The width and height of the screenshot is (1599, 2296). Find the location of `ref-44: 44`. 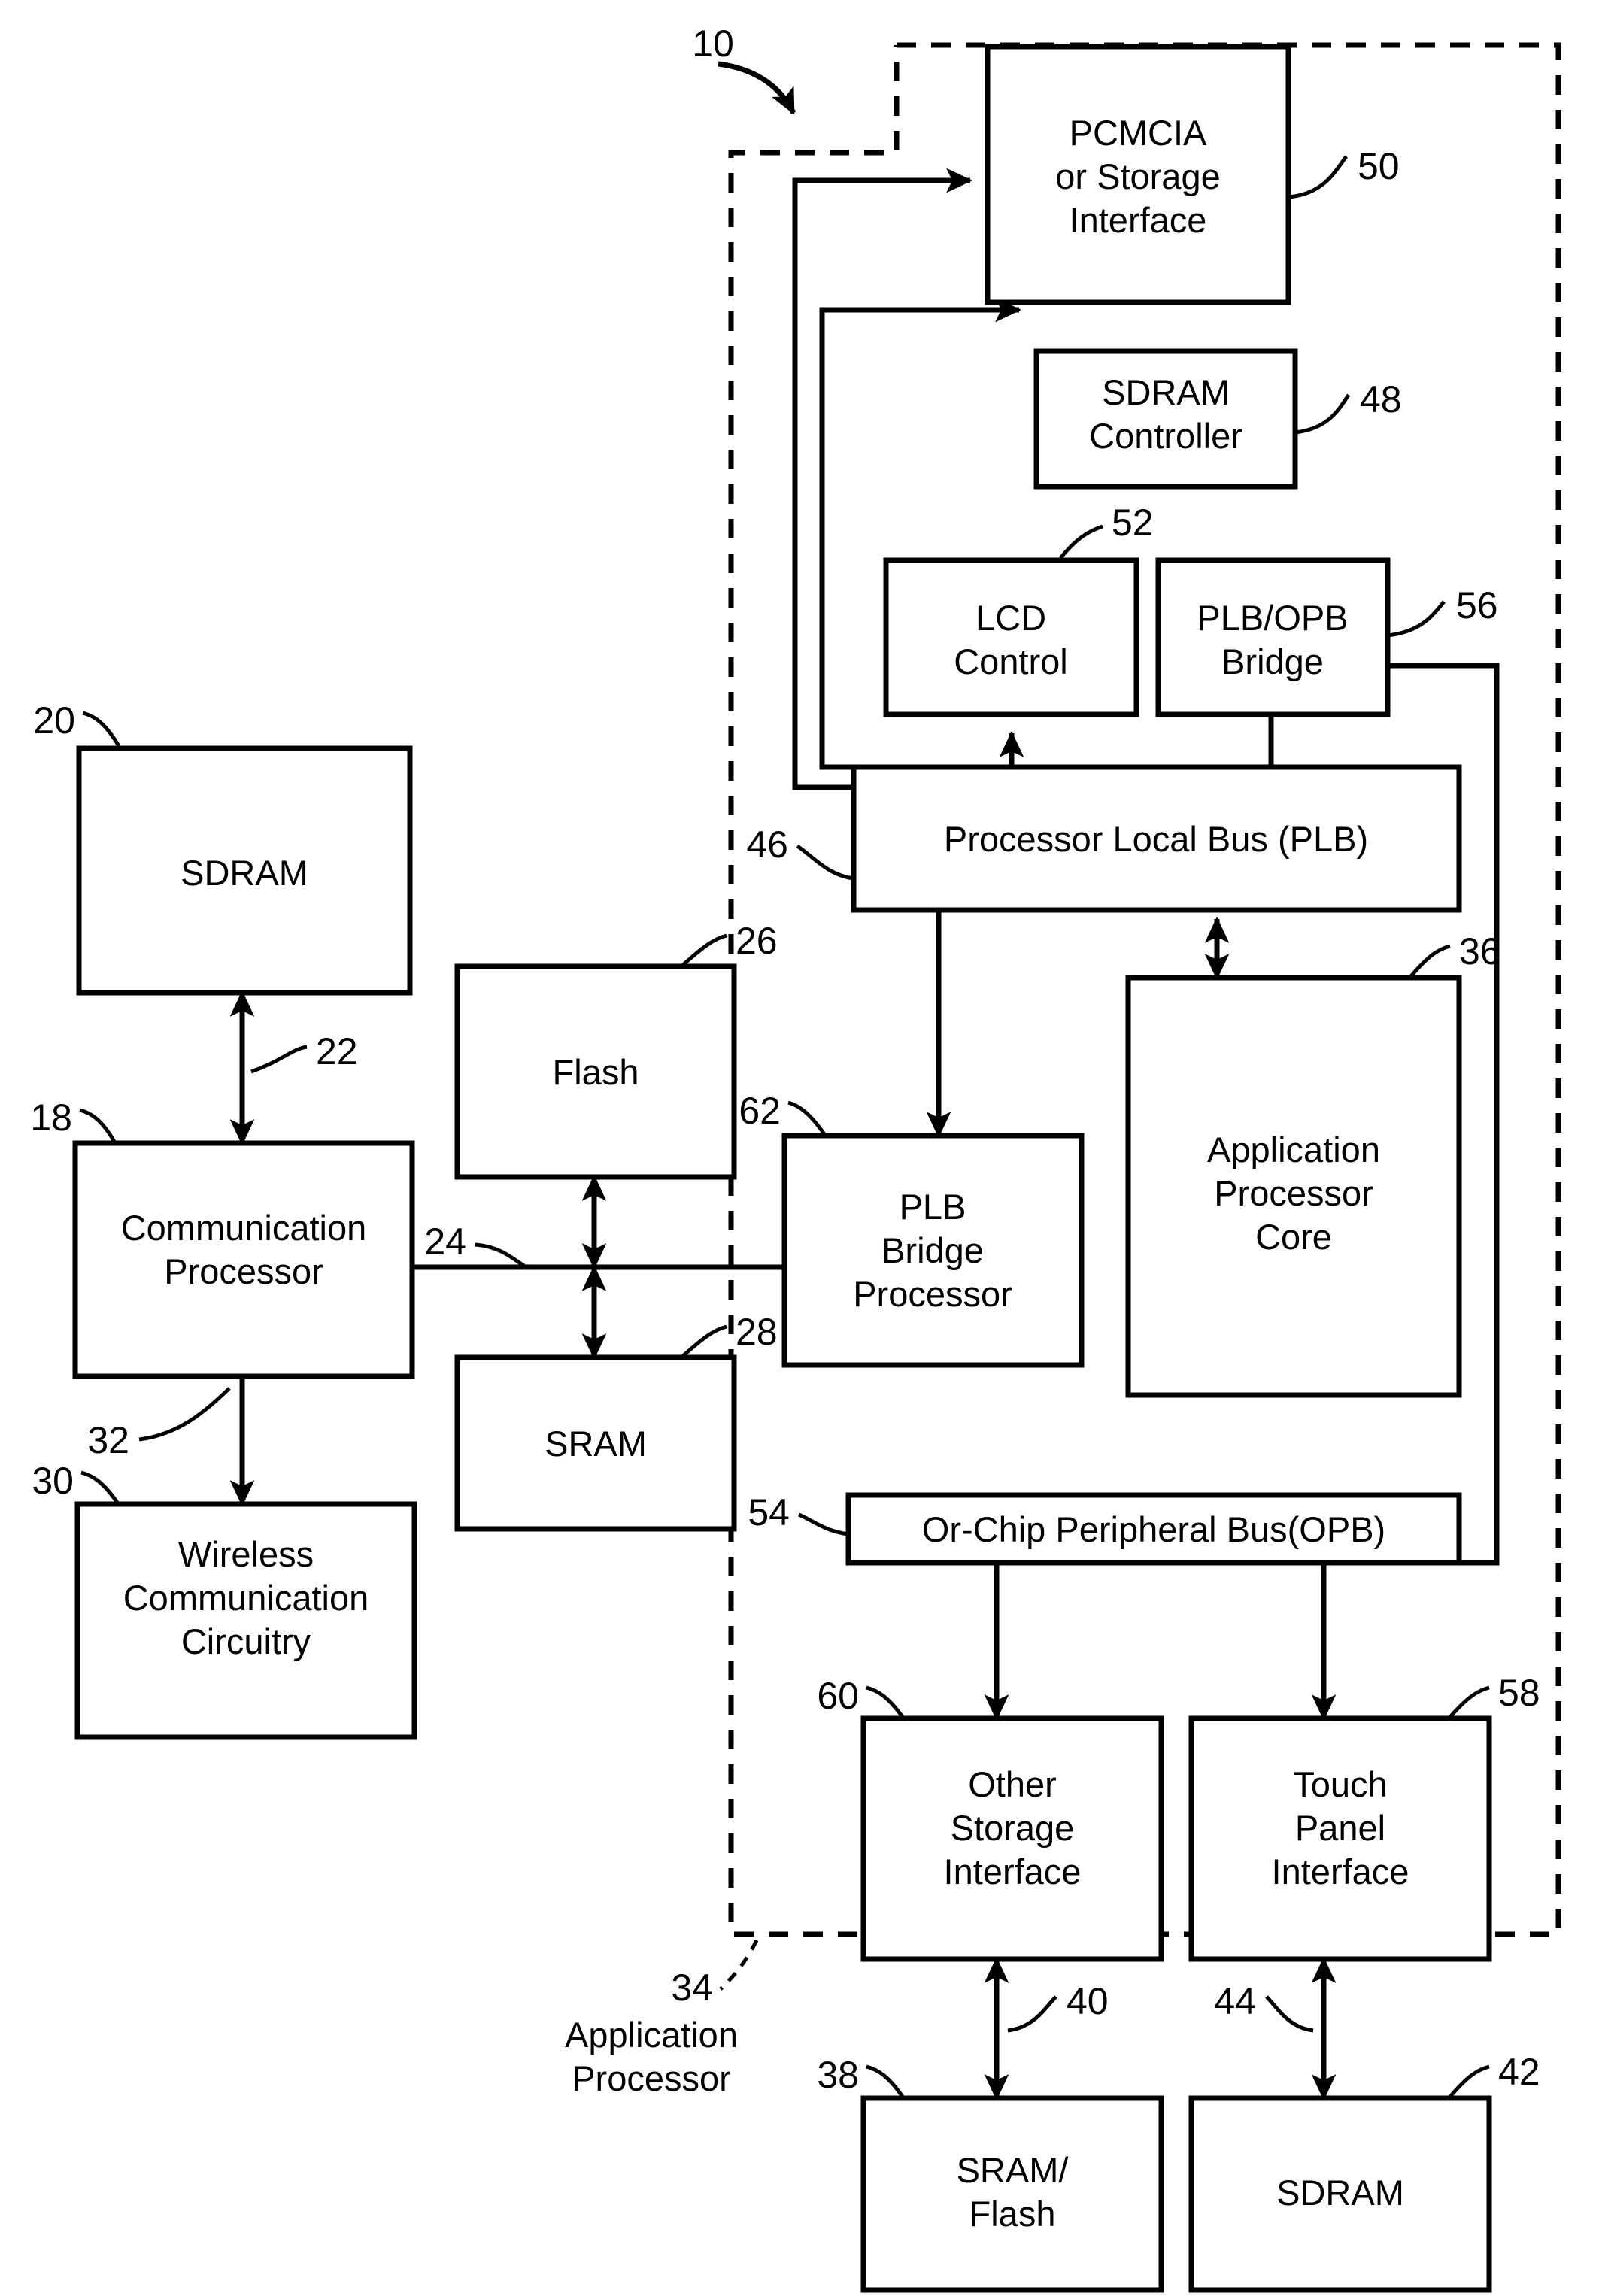

ref-44: 44 is located at coordinates (1235, 2001).